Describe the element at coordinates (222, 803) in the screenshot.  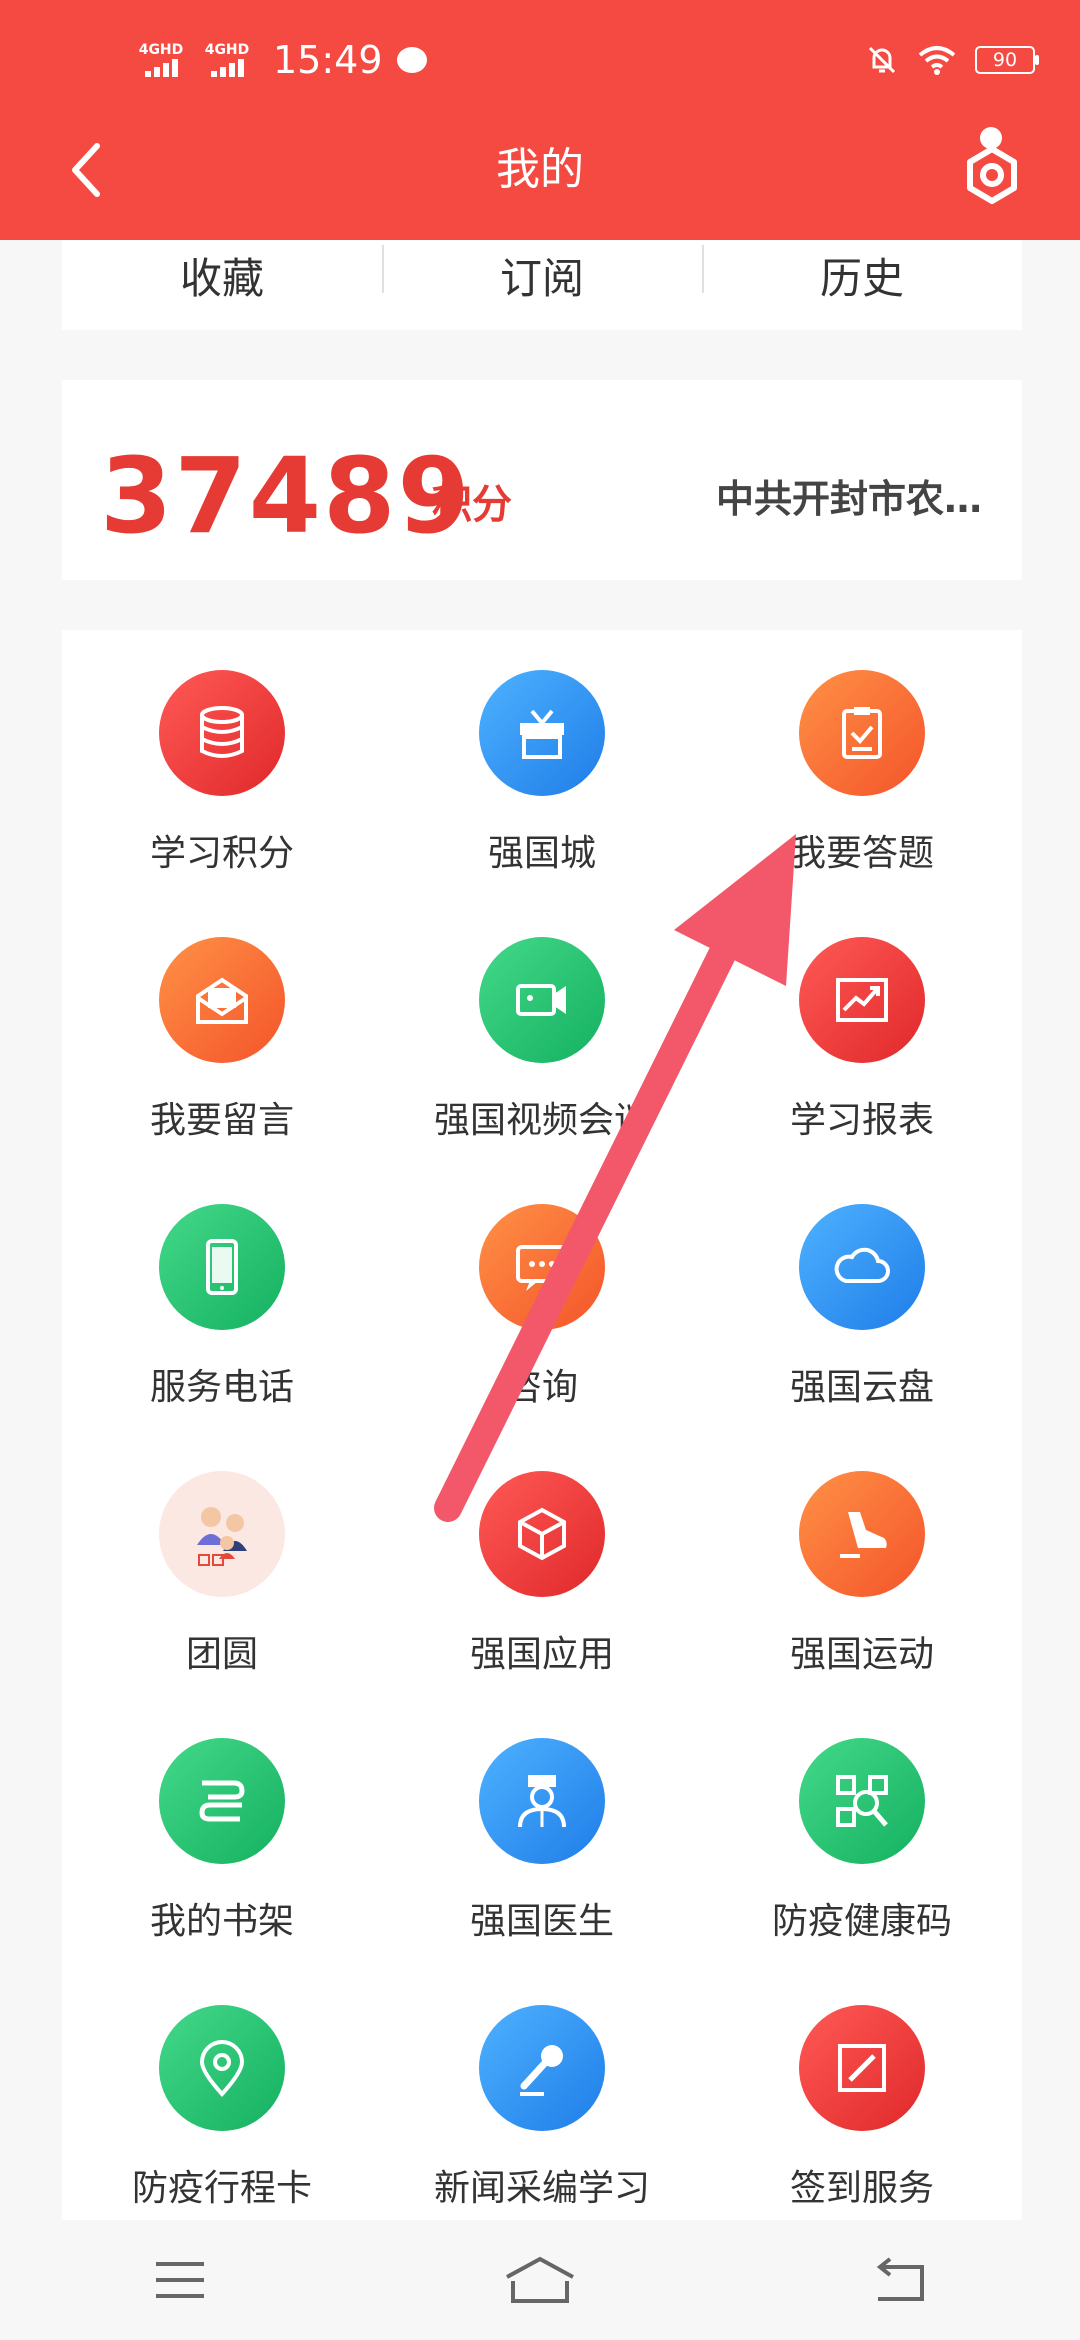
I see `grid-item-study-points: 学习积分` at that location.